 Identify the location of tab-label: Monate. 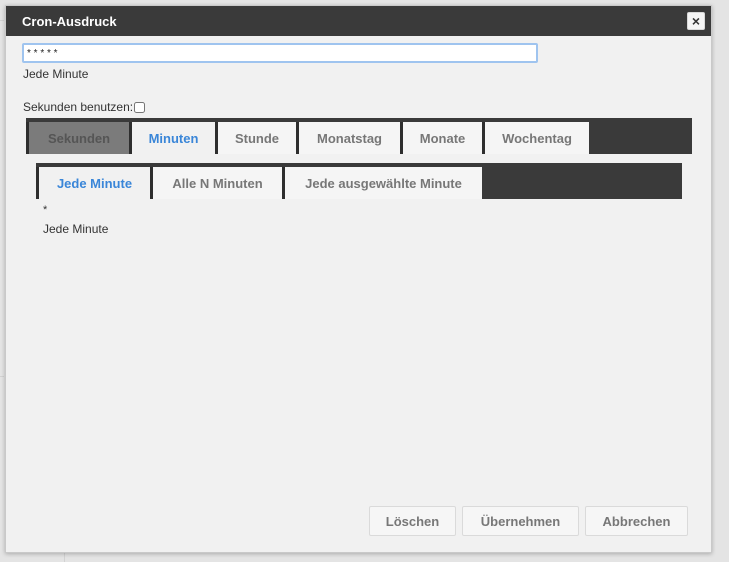
(442, 138).